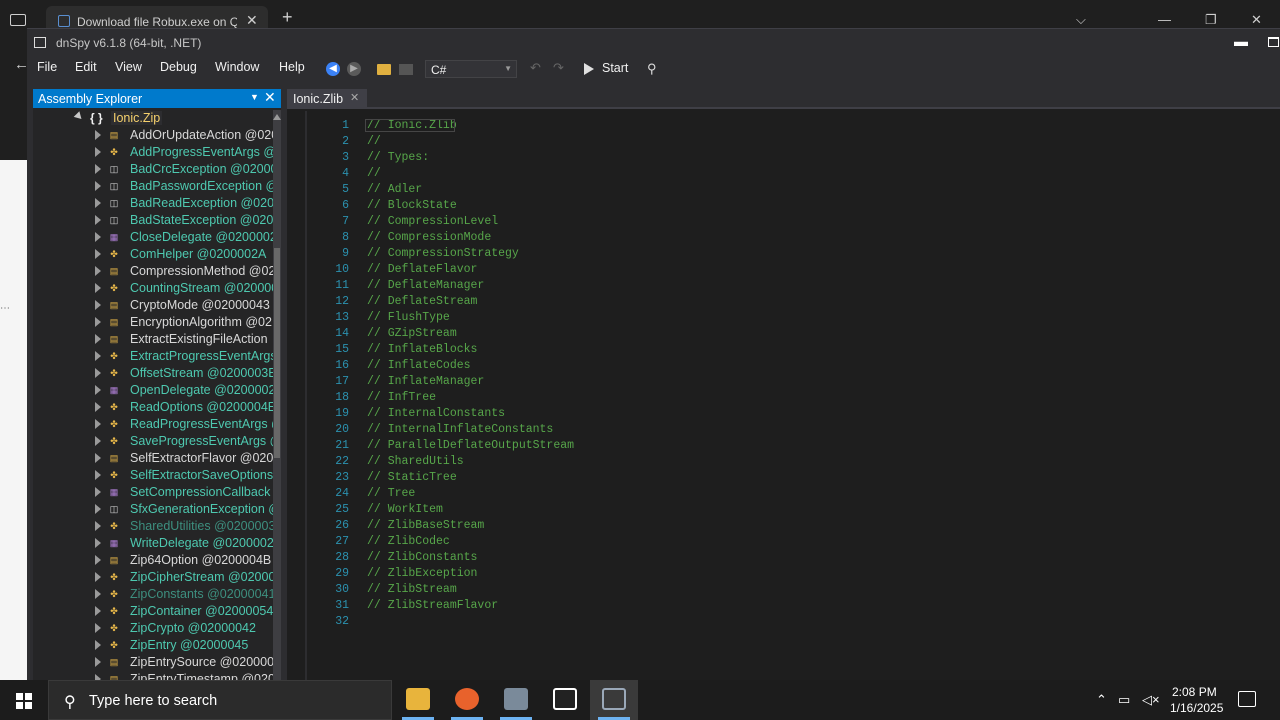 The width and height of the screenshot is (1280, 720). I want to click on taskbar-app-task-view-active, so click(614, 700).